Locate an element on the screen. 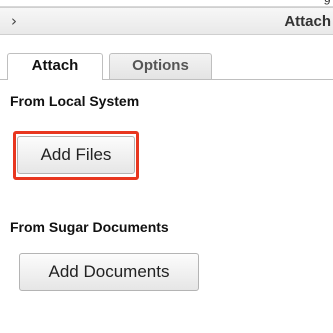  panel-title: Attach is located at coordinates (307, 21).